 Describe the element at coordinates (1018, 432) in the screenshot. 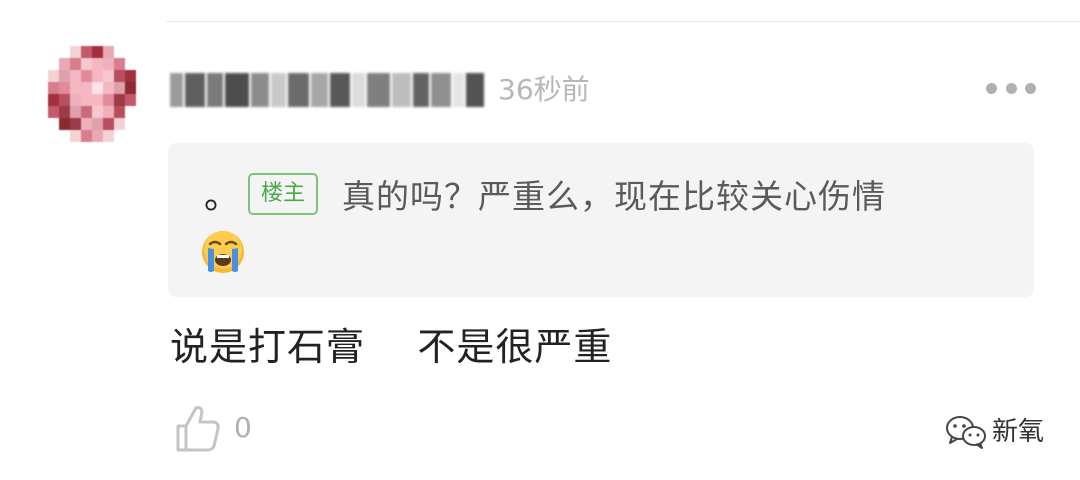

I see `watermark-text: 新氧` at that location.